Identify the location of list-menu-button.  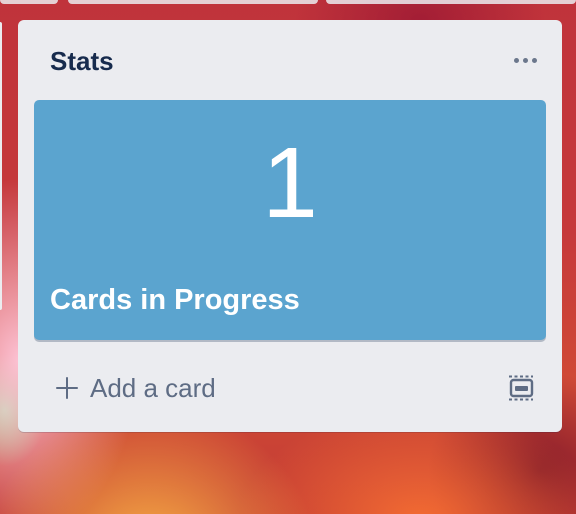
(525, 60).